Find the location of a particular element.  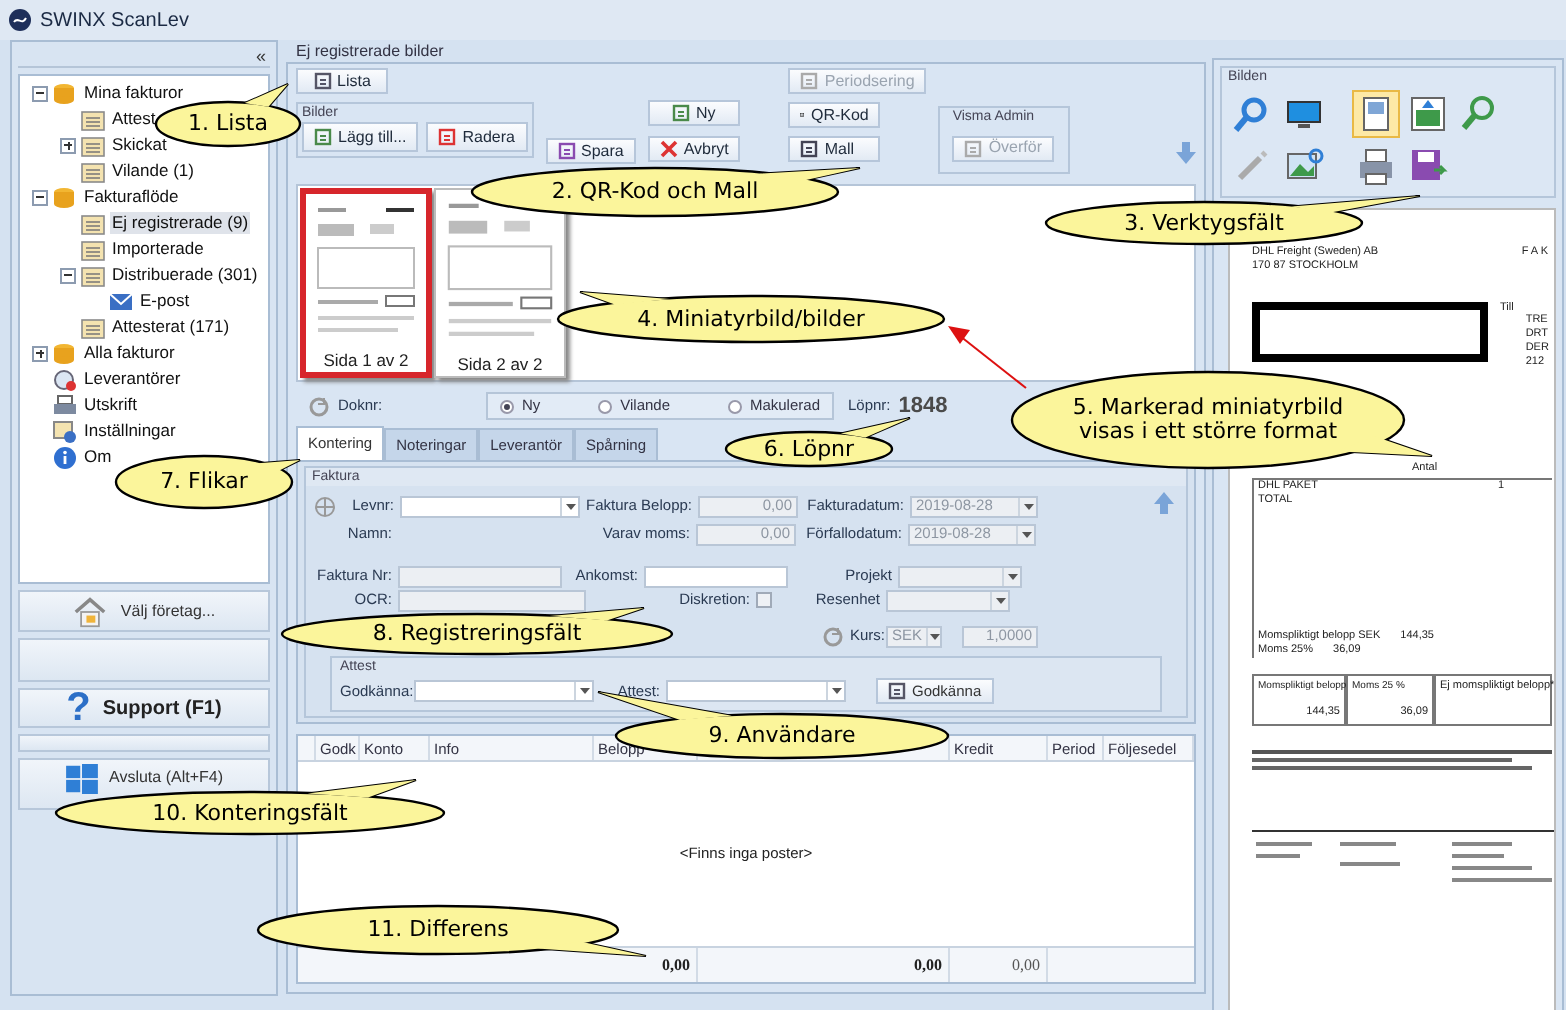

thumbnail-caption: Sida 2 av 2 is located at coordinates (500, 365).